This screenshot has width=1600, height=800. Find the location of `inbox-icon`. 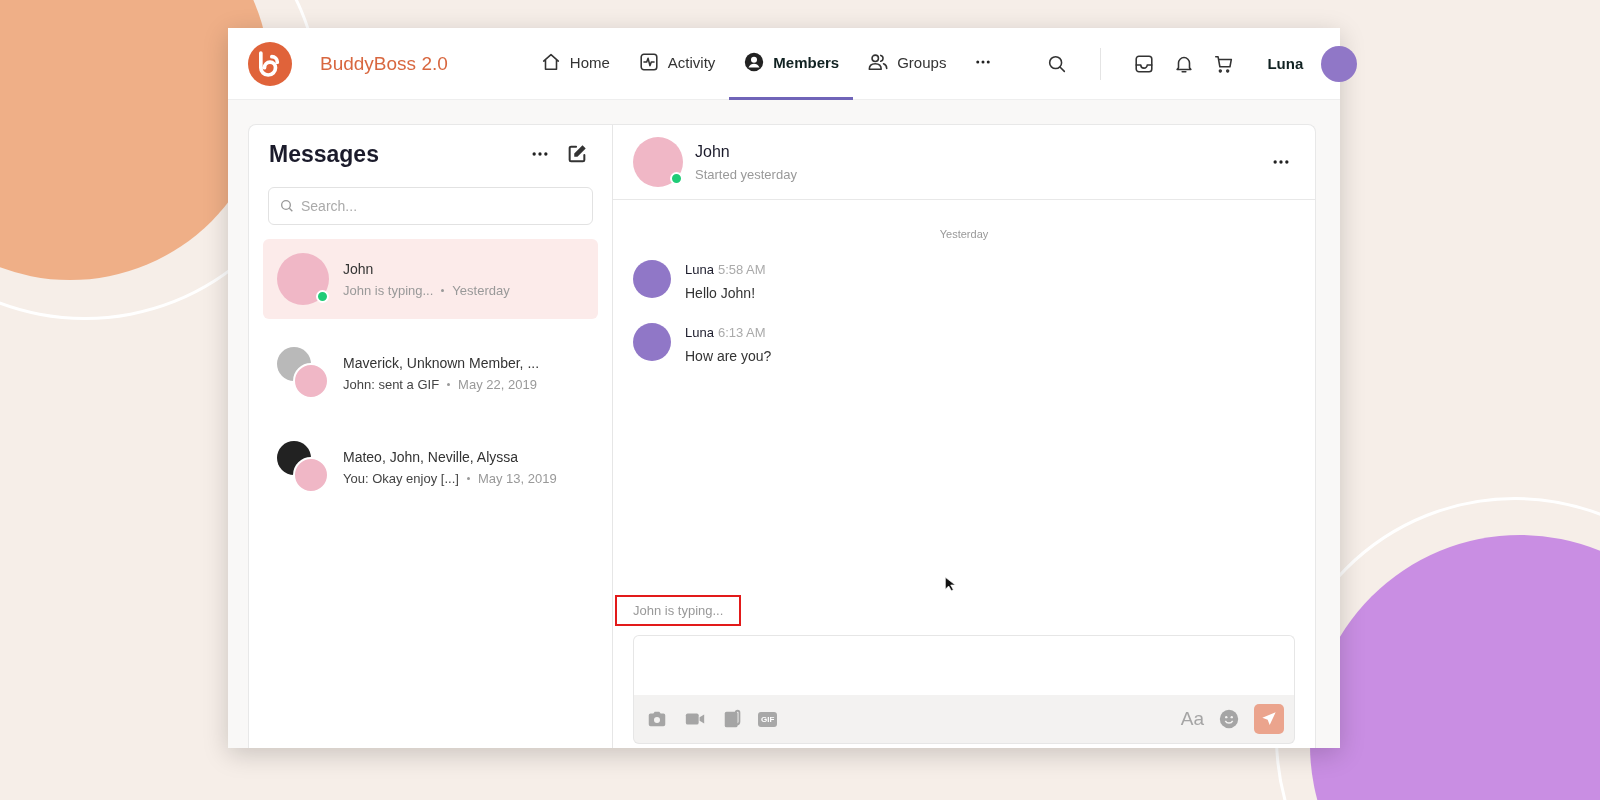

inbox-icon is located at coordinates (1144, 63).